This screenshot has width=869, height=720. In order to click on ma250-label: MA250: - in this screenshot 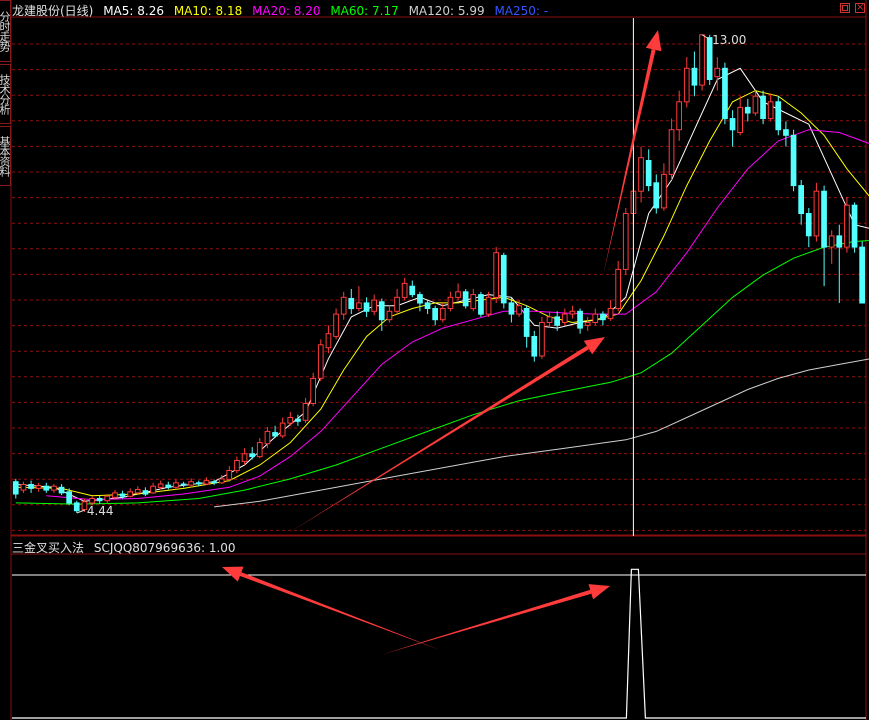, I will do `click(521, 11)`.